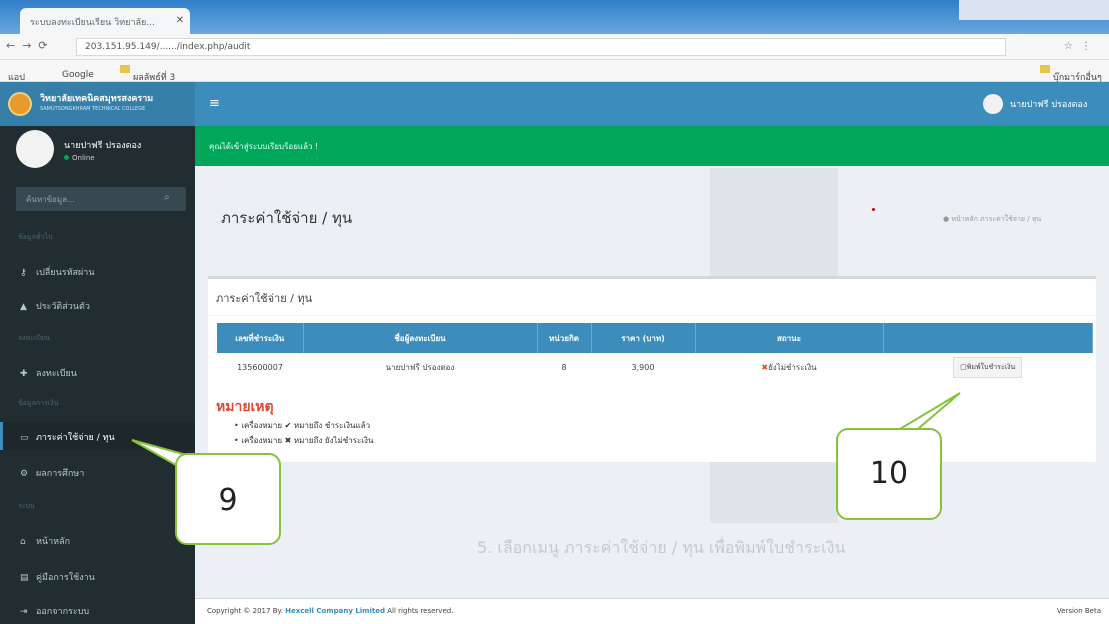 This screenshot has height=624, width=1109. What do you see at coordinates (889, 474) in the screenshot?
I see `callout-10: 10` at bounding box center [889, 474].